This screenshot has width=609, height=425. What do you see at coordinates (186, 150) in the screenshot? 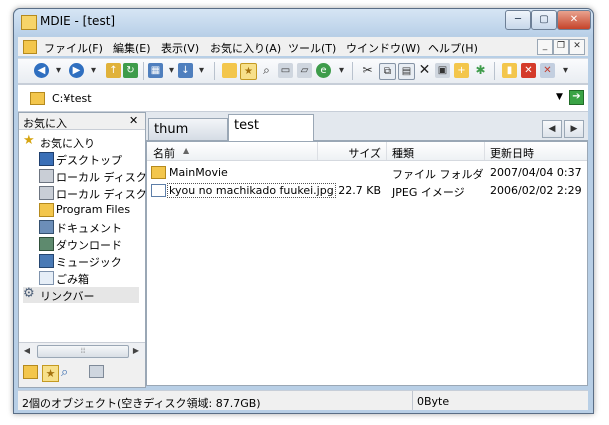
I see `sort-asc-icon: ▲` at bounding box center [186, 150].